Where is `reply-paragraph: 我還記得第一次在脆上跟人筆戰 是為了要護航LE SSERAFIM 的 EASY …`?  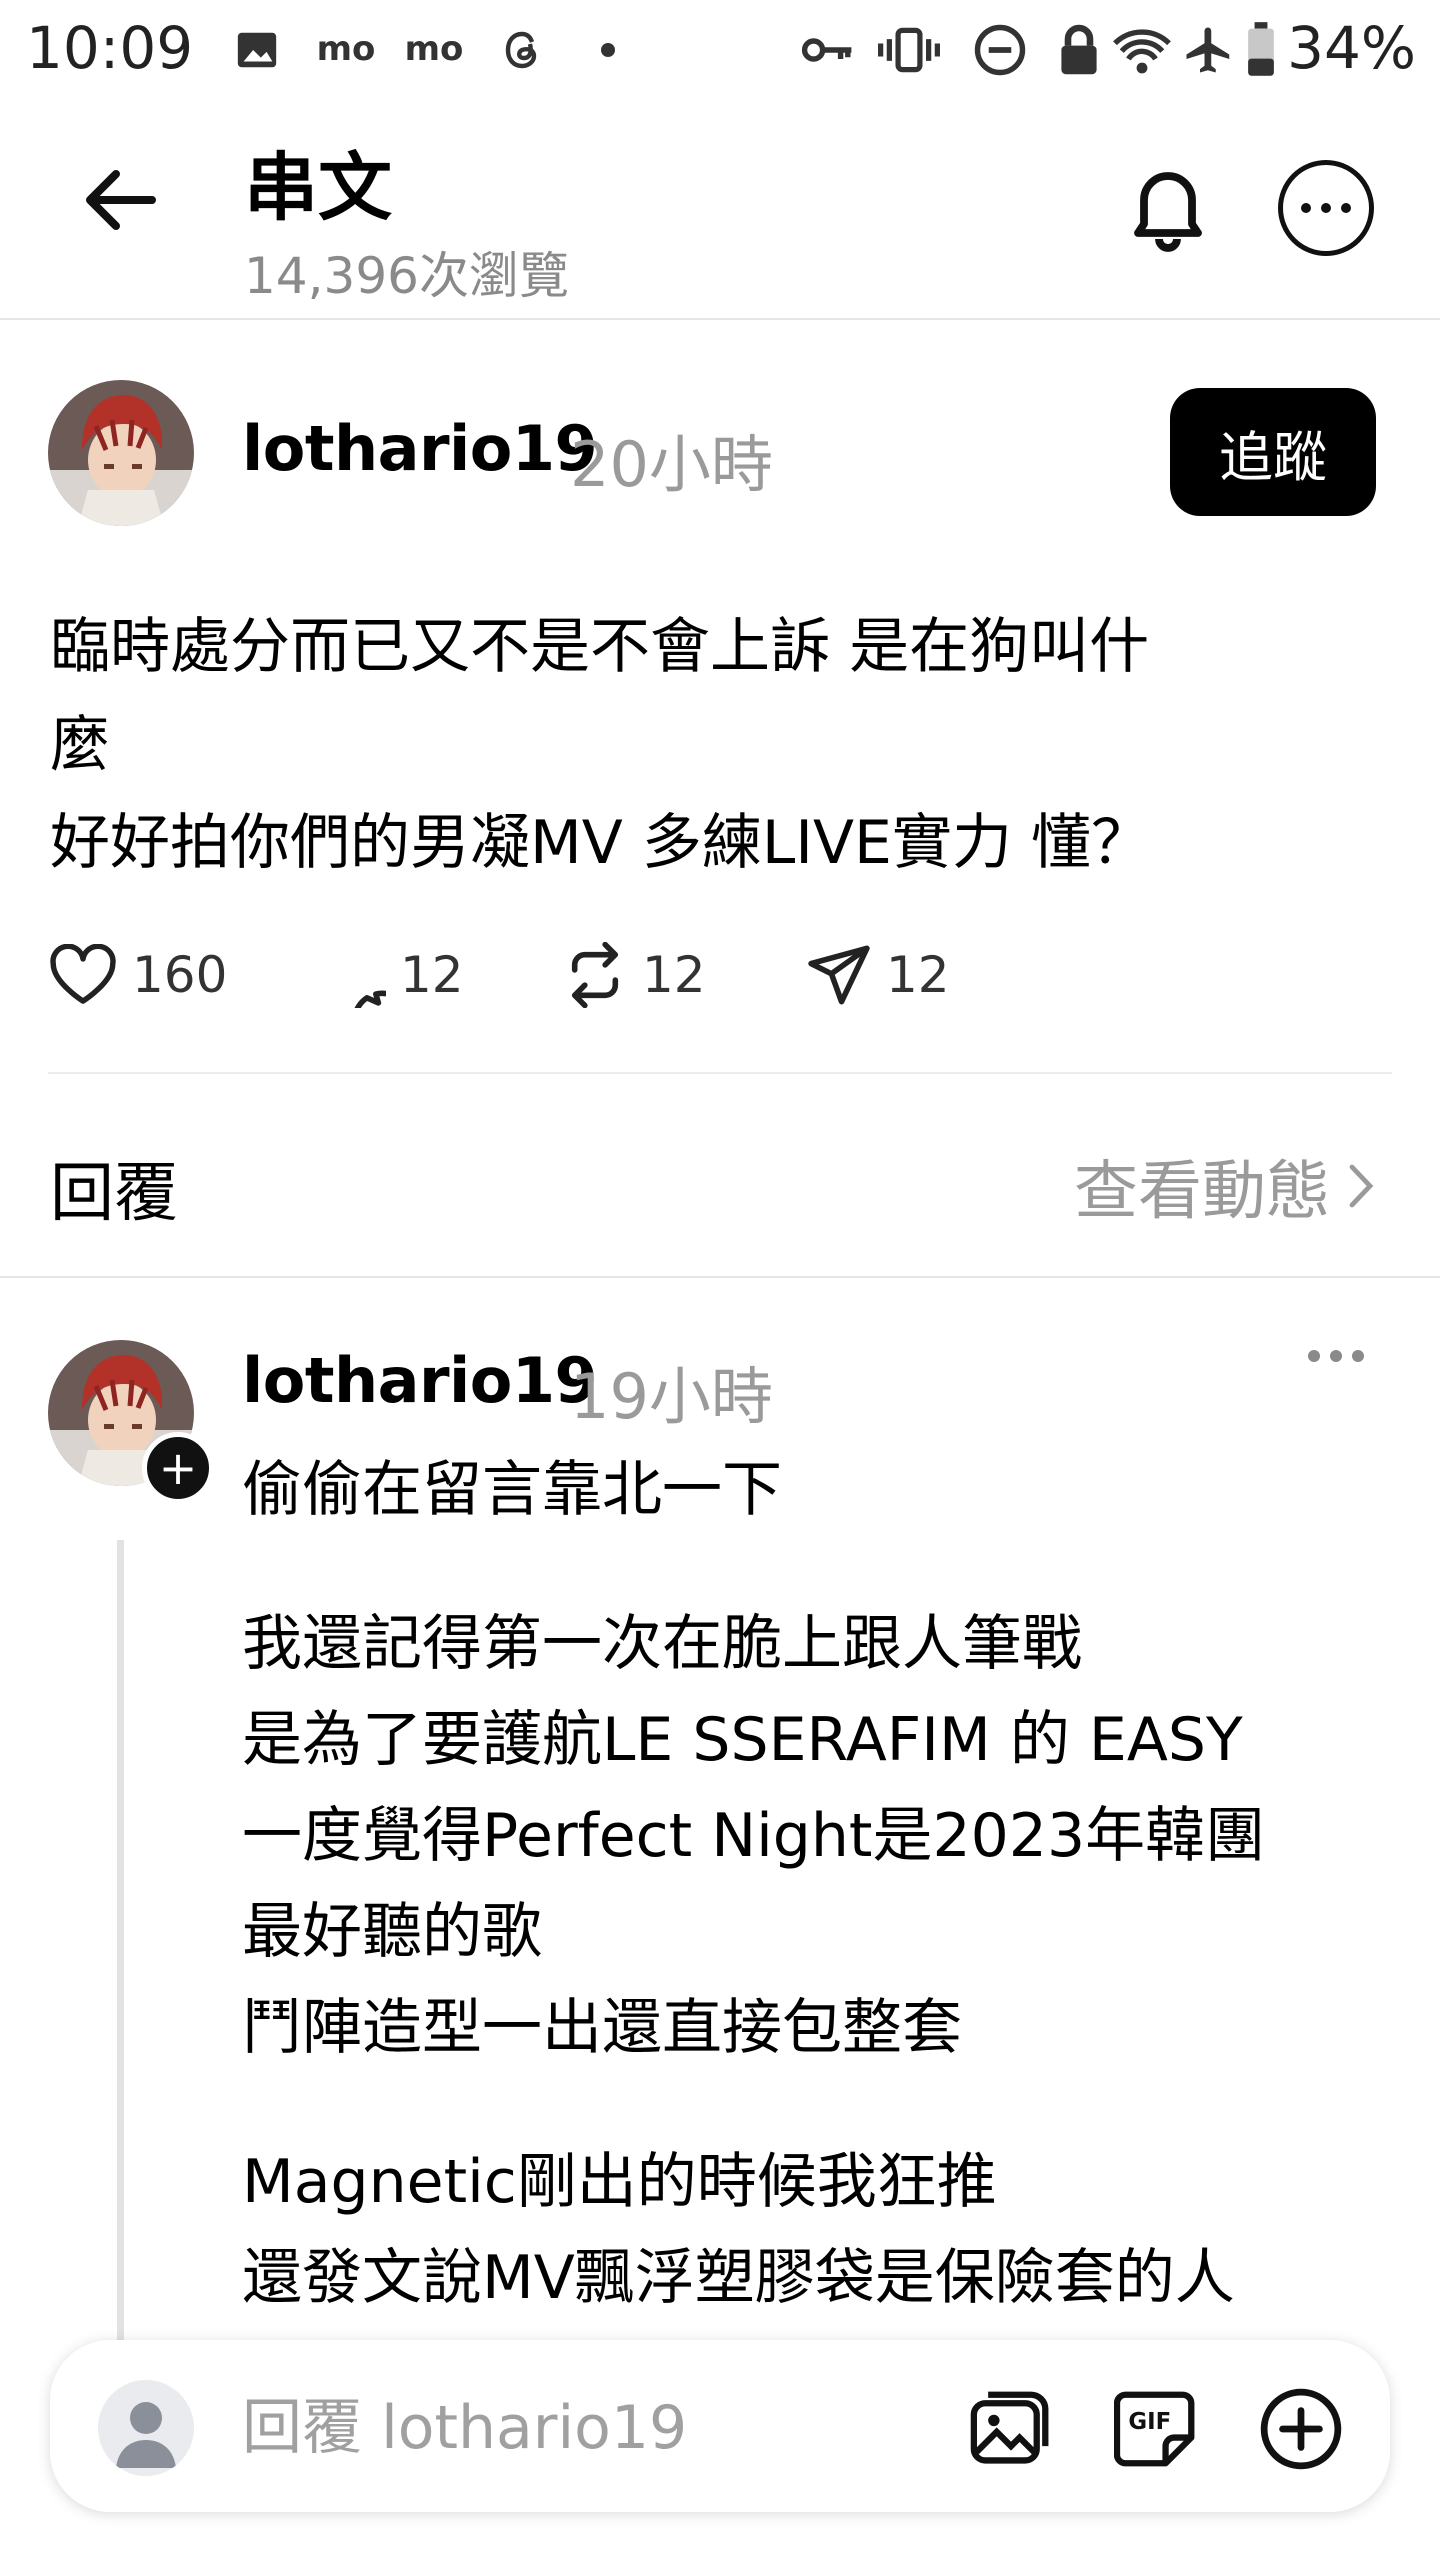 reply-paragraph: 我還記得第一次在脆上跟人筆戰 是為了要護航LE SSERAFIM 的 EASY … is located at coordinates (754, 1836).